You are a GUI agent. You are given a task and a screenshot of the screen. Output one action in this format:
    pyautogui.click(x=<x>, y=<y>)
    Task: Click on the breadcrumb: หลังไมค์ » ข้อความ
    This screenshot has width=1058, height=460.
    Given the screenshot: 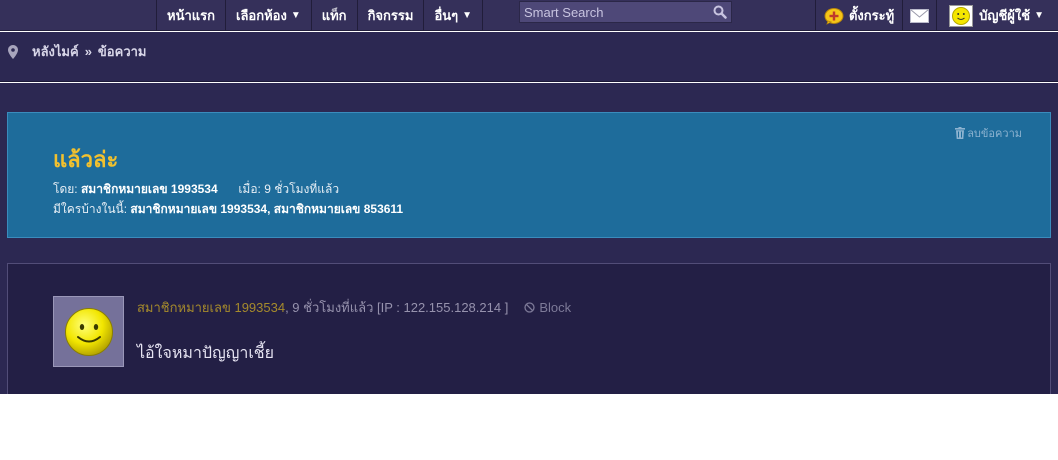 What is the action you would take?
    pyautogui.click(x=529, y=57)
    